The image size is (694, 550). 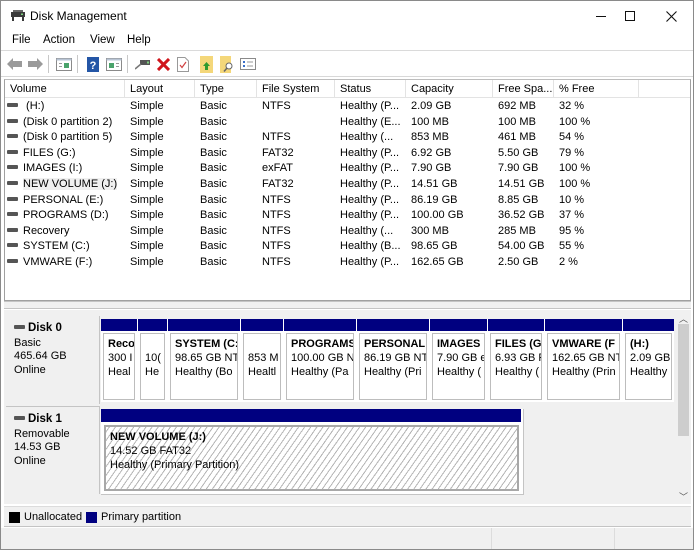 I want to click on window-title: Disk Management, so click(x=78, y=16).